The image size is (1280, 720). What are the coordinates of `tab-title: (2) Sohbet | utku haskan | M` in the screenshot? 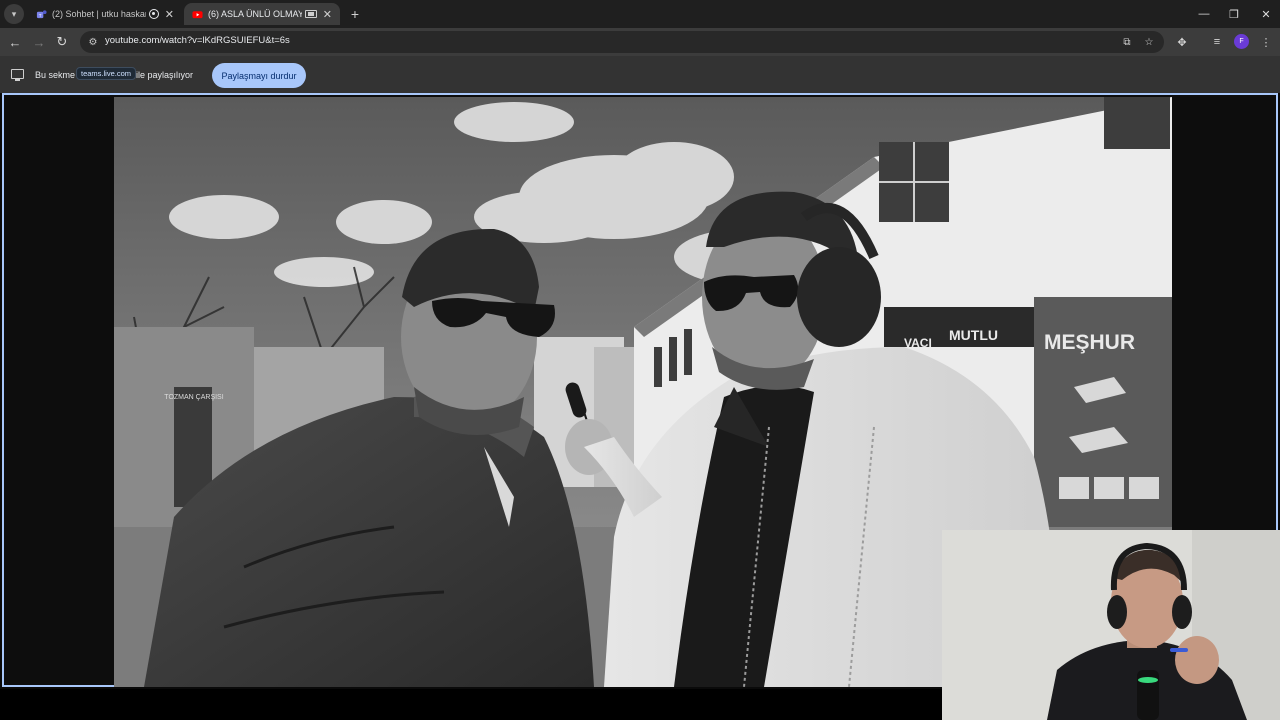 It's located at (99, 14).